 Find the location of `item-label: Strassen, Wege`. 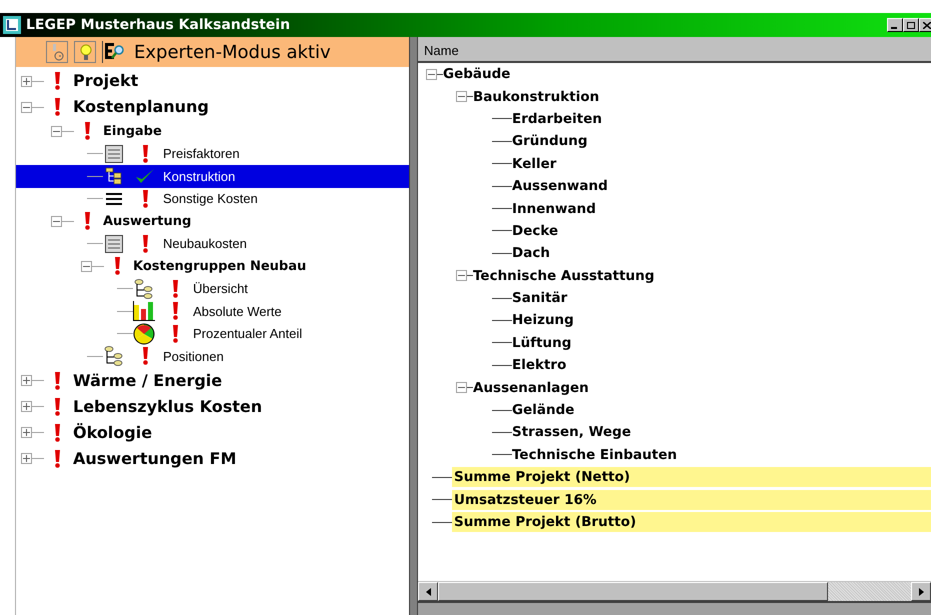

item-label: Strassen, Wege is located at coordinates (571, 432).